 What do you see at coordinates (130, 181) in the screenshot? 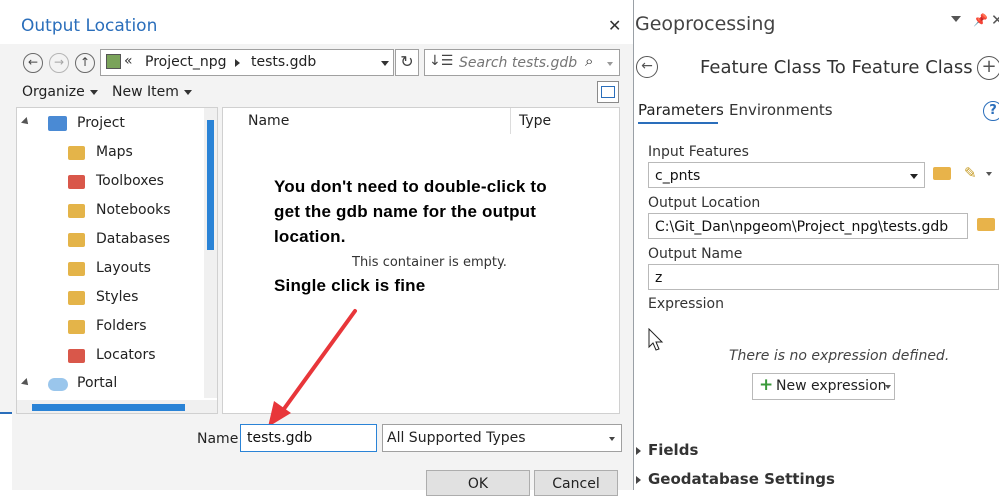
I see `sidebar-item-toolboxes: Toolboxes` at bounding box center [130, 181].